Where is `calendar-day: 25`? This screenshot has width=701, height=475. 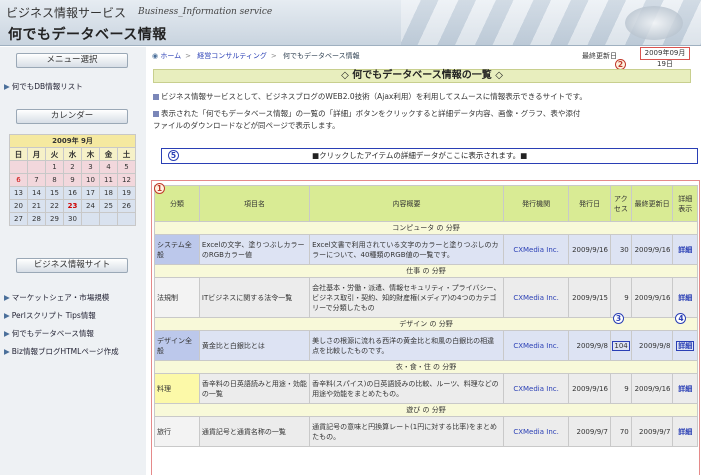 calendar-day: 25 is located at coordinates (108, 206).